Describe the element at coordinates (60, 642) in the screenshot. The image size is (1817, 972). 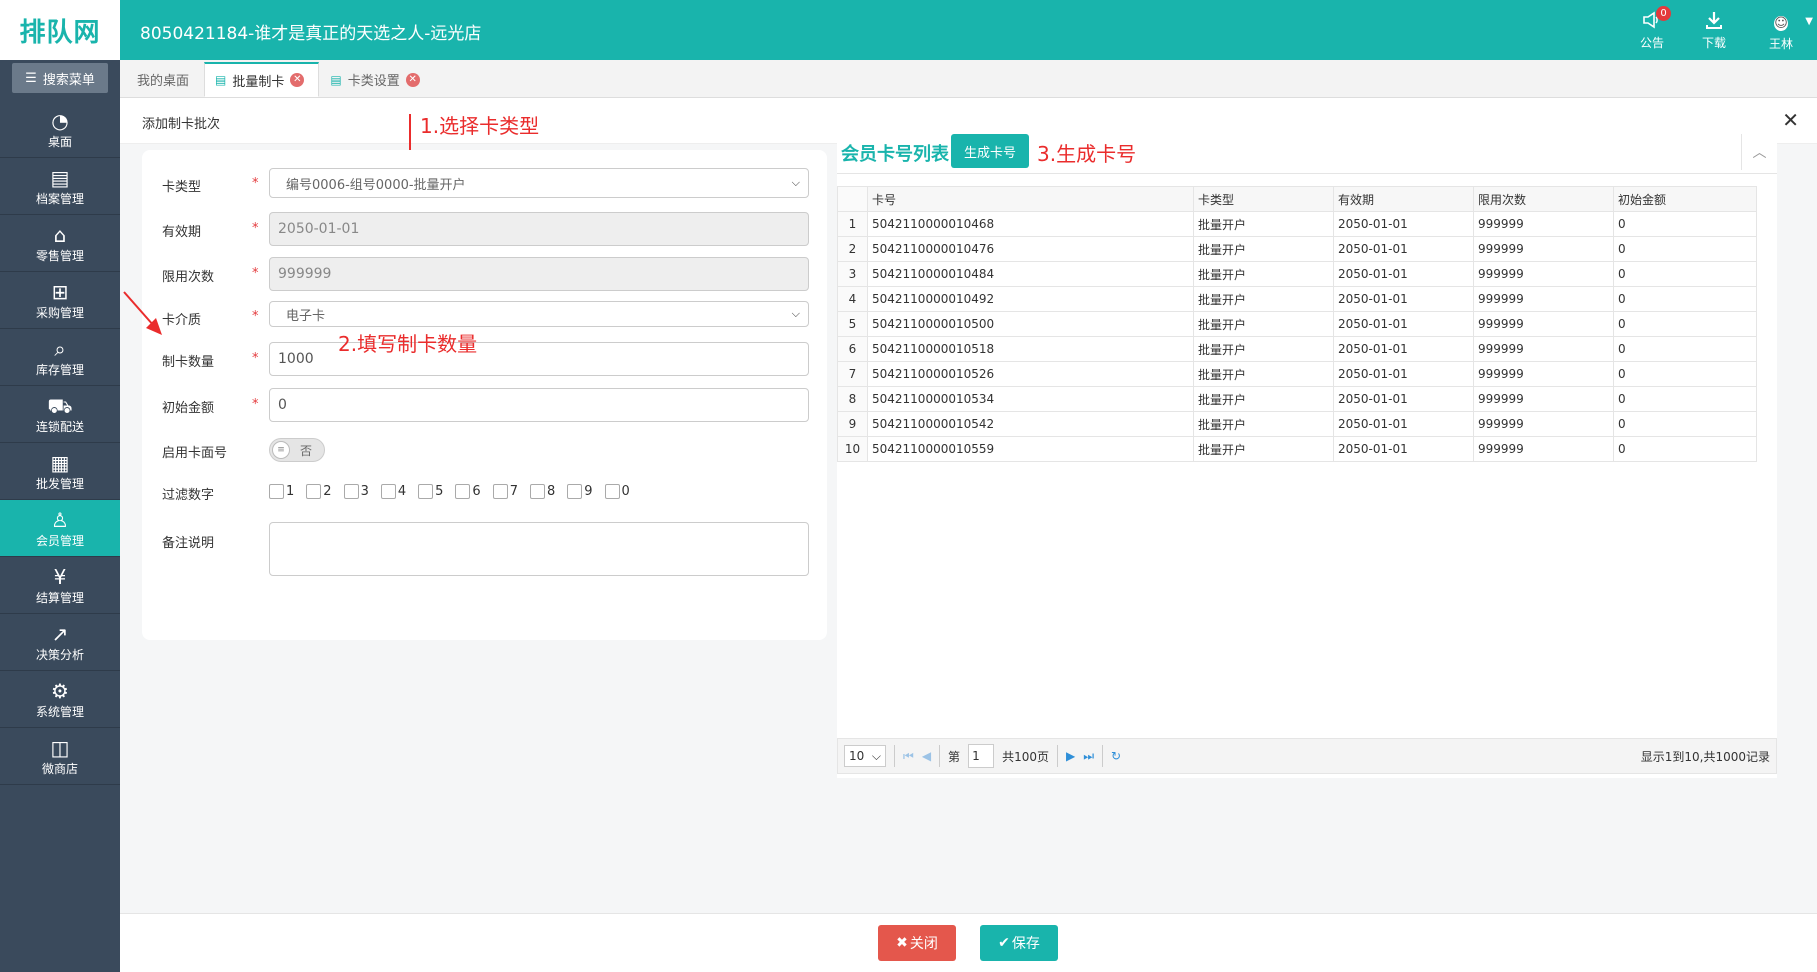
I see `sidebar-item-analysis: ↗ 决策分析` at that location.